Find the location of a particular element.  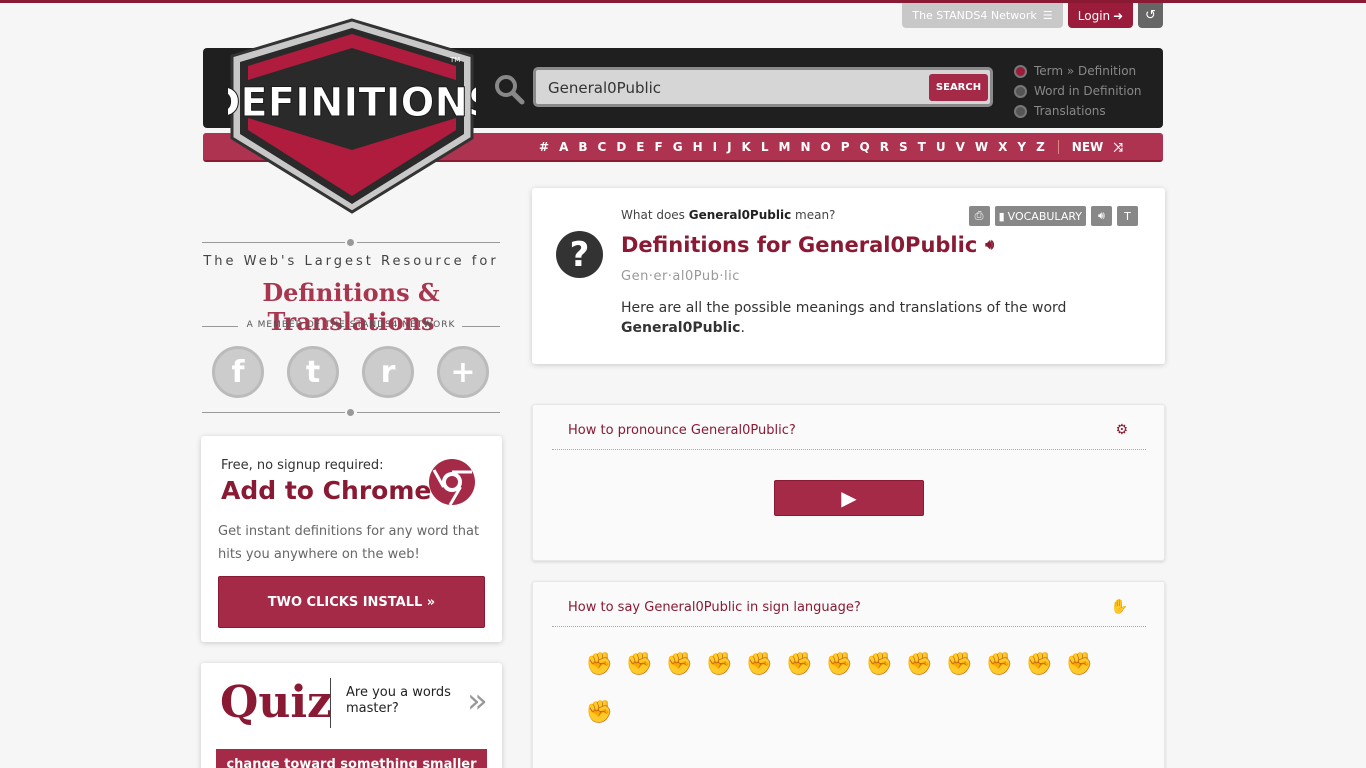

question-suffix: mean? is located at coordinates (815, 215).